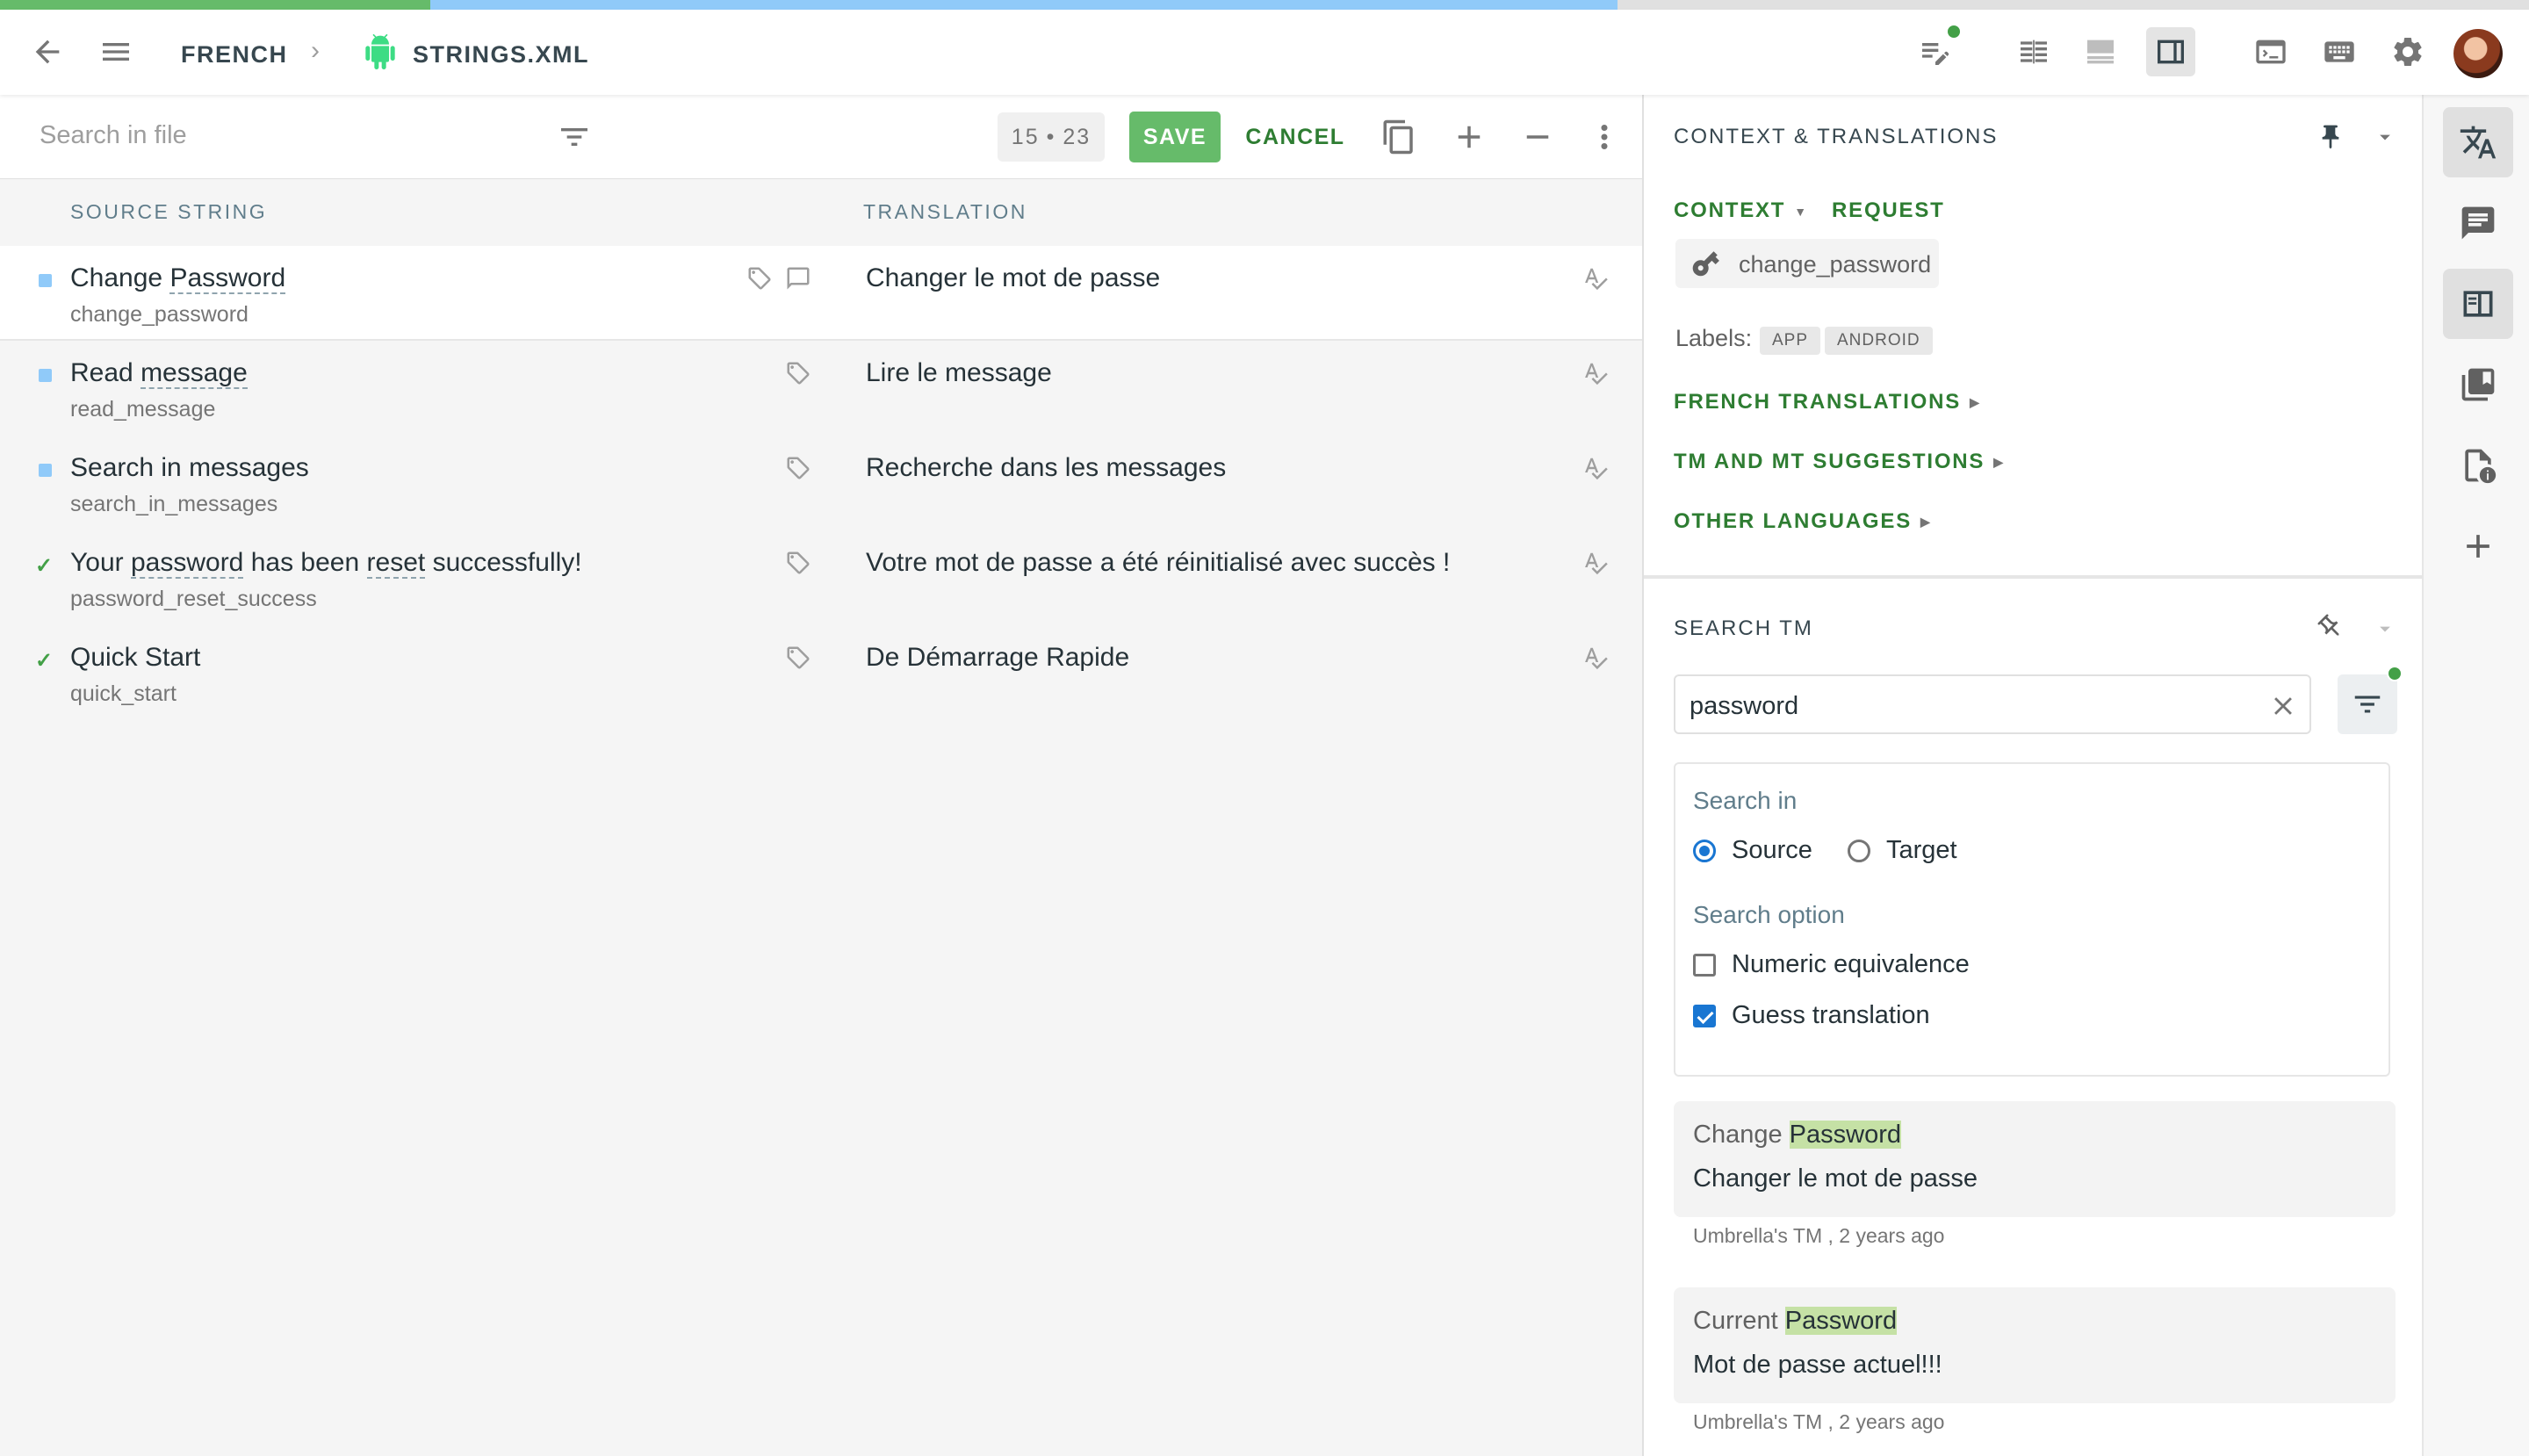  I want to click on remove-icon, so click(1538, 137).